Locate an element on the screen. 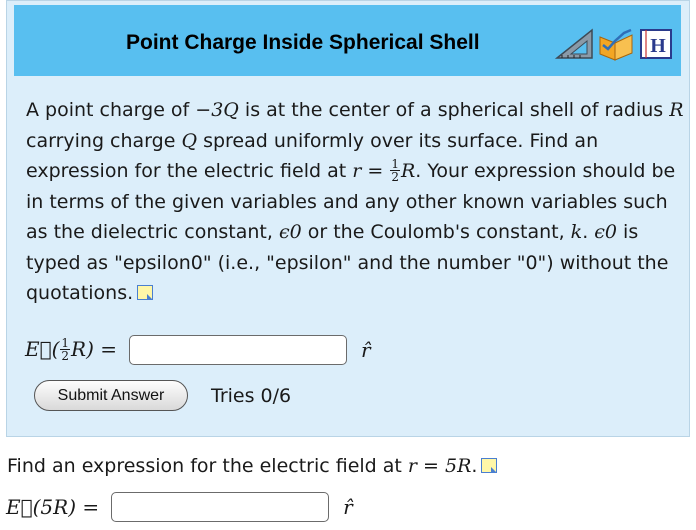 Image resolution: width=696 pixels, height=530 pixels. problem-text-part: or the Coulomb's constant, is located at coordinates (436, 232).